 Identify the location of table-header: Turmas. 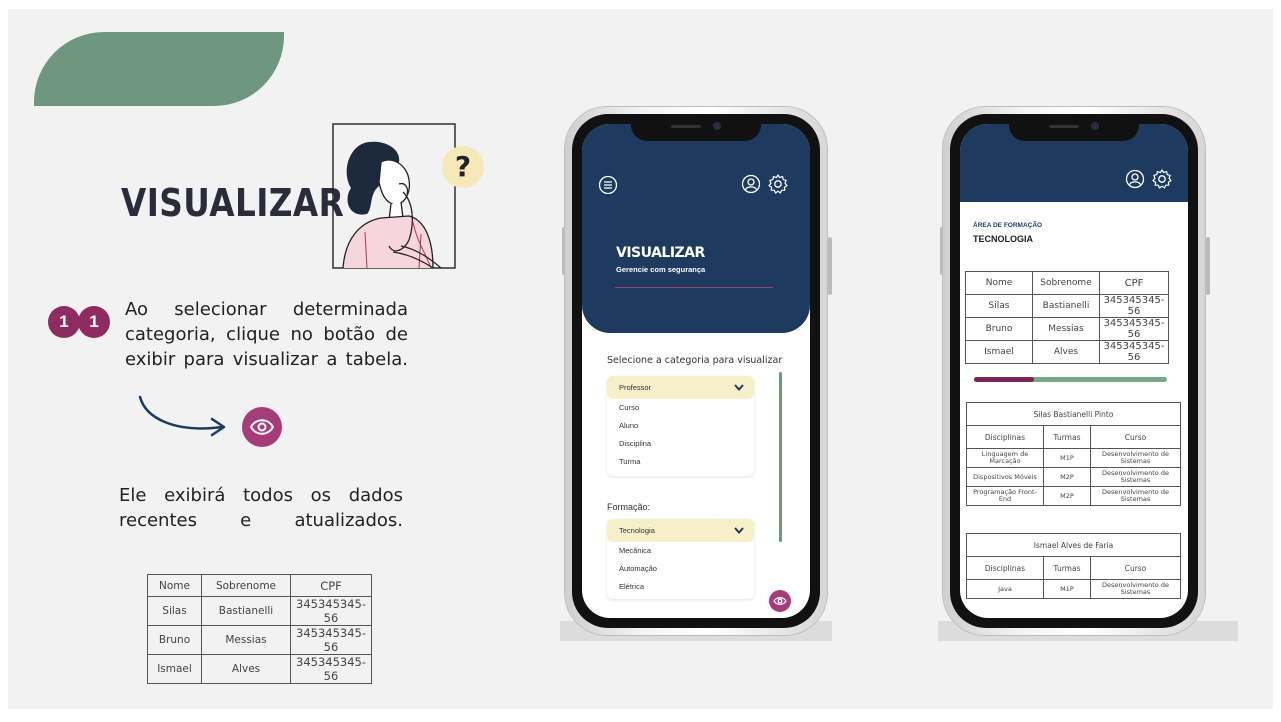
(1067, 437).